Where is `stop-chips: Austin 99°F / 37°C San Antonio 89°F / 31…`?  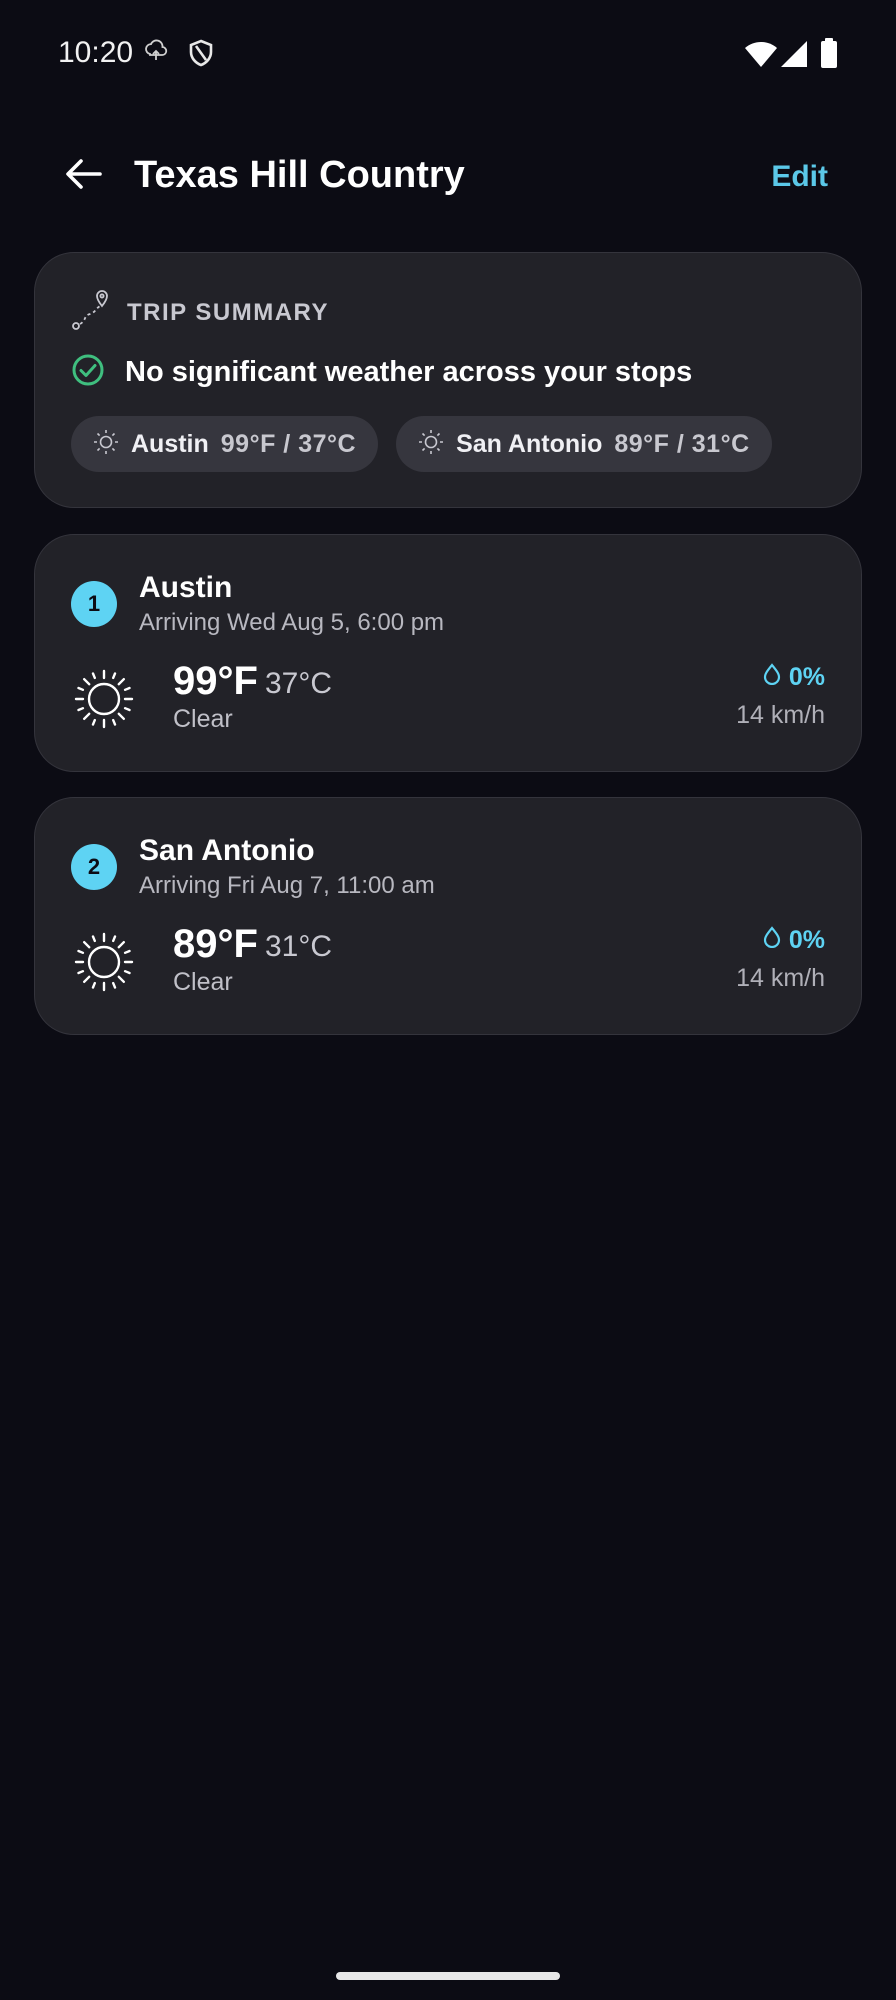
stop-chips: Austin 99°F / 37°C San Antonio 89°F / 31… is located at coordinates (421, 444).